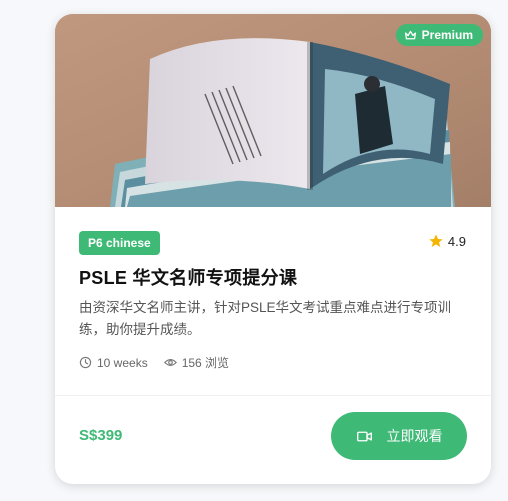 Image resolution: width=508 pixels, height=501 pixels. Describe the element at coordinates (410, 34) in the screenshot. I see `crown-icon` at that location.